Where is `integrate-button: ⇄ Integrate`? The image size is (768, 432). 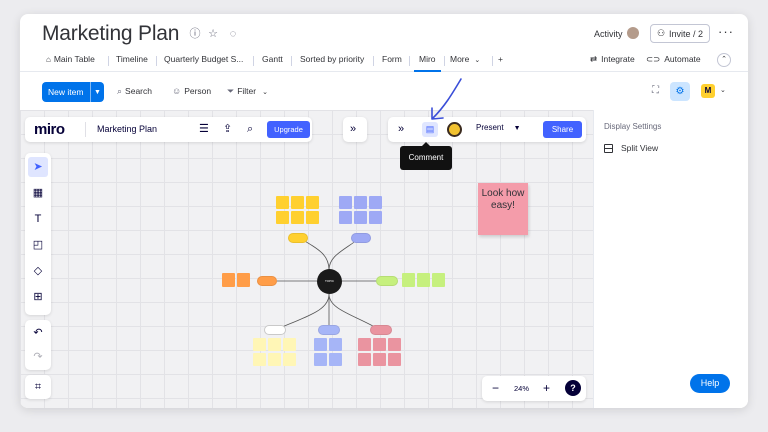
integrate-button: ⇄ Integrate is located at coordinates (612, 63).